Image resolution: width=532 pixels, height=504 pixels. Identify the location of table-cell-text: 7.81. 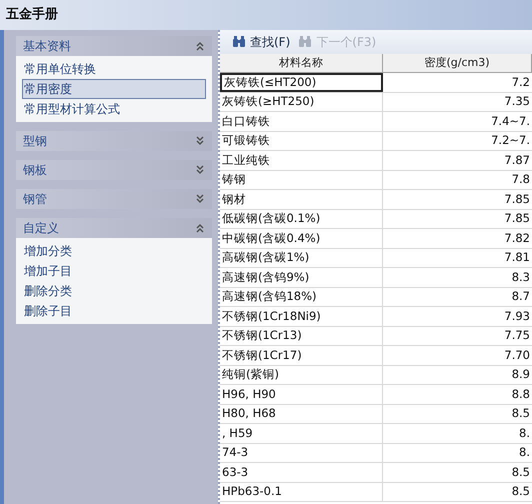
(517, 257).